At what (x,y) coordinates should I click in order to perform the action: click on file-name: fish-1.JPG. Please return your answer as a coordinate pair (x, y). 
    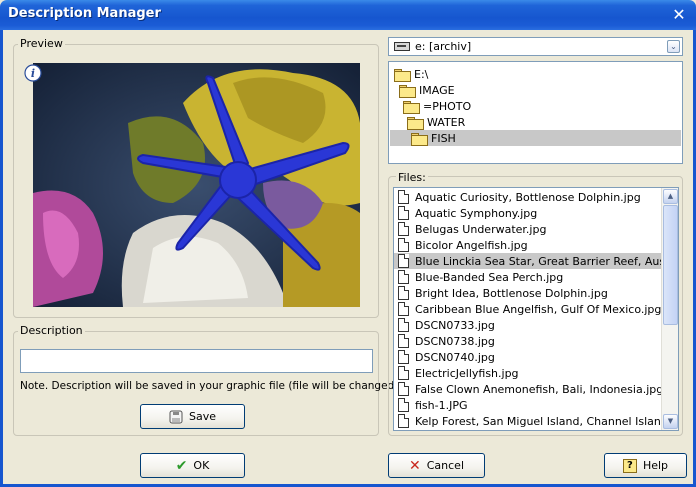
    Looking at the image, I should click on (441, 405).